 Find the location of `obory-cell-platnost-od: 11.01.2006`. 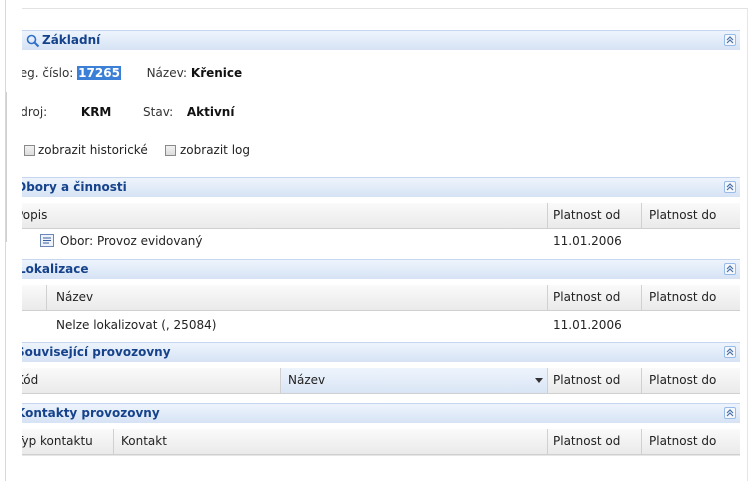

obory-cell-platnost-od: 11.01.2006 is located at coordinates (587, 241).